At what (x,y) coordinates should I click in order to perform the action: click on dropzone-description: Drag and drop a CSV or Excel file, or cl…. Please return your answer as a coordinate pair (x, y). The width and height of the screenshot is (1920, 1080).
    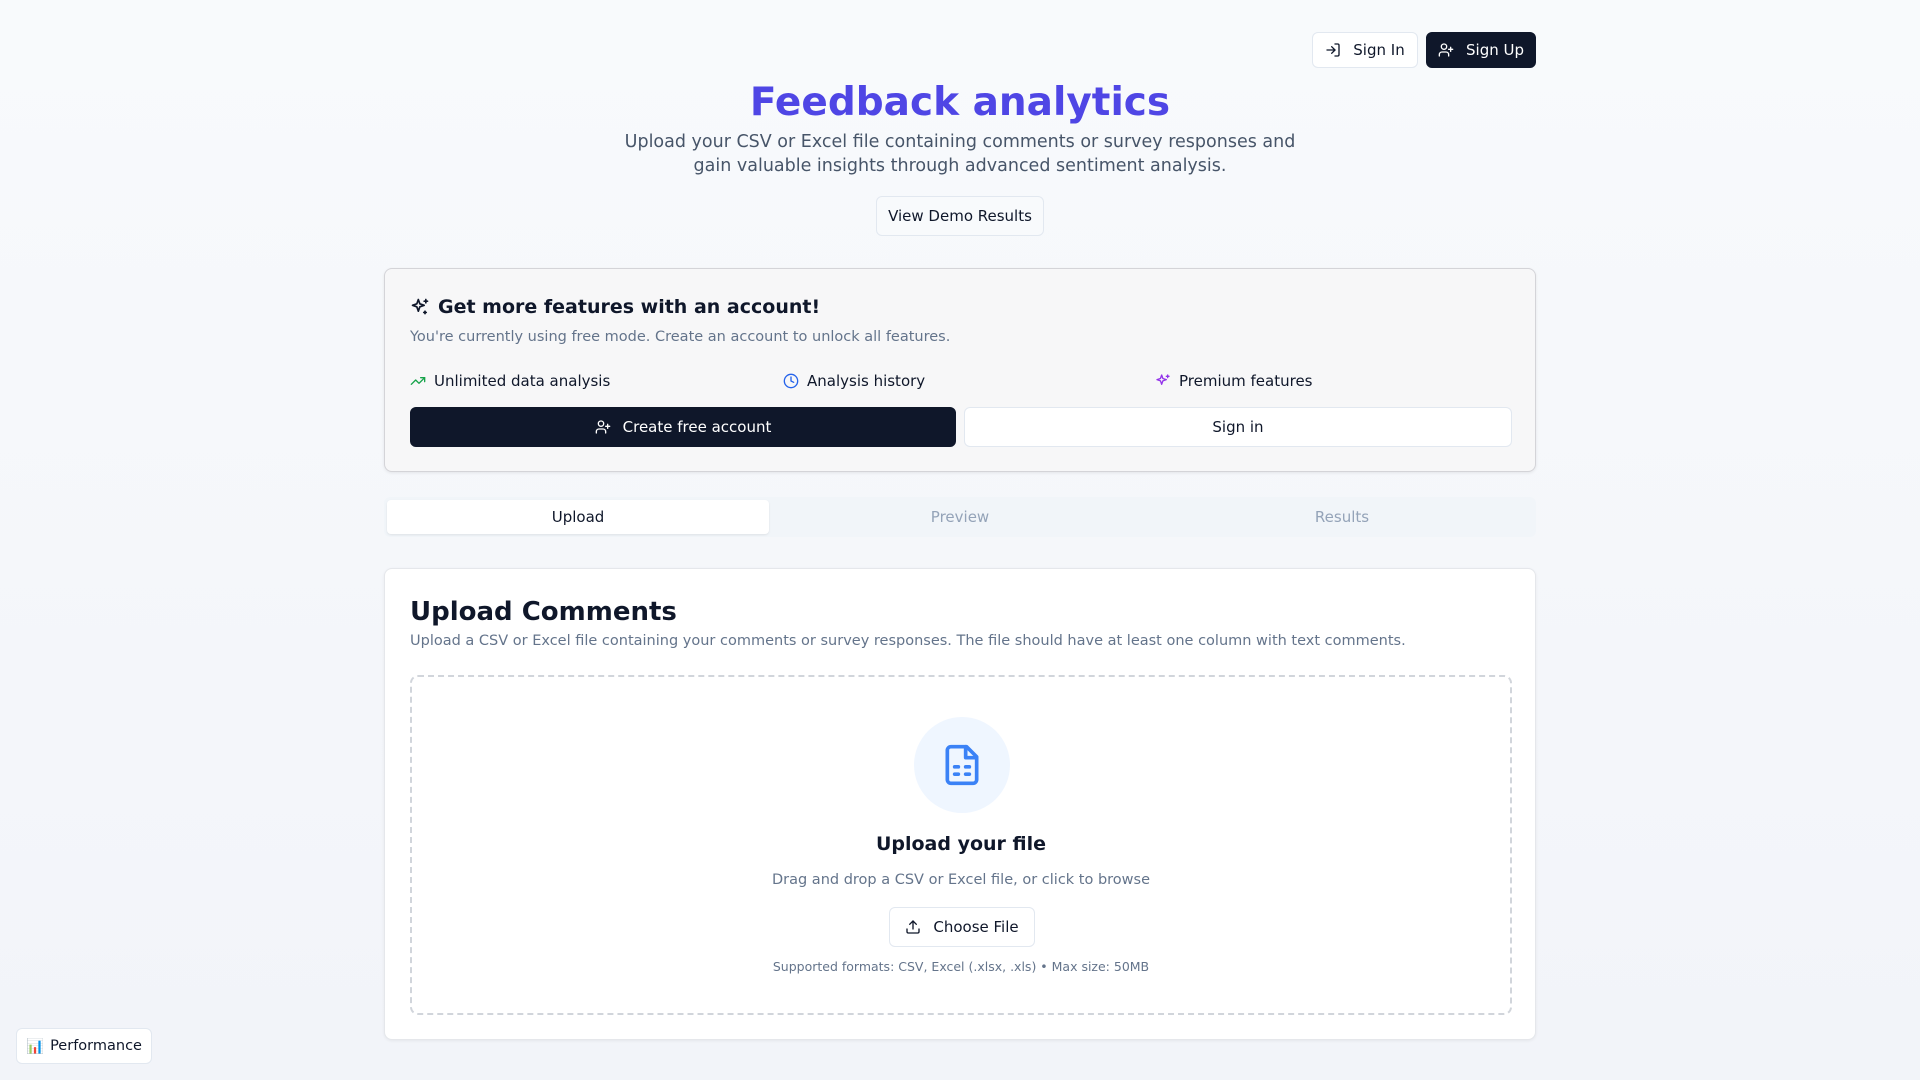
    Looking at the image, I should click on (961, 880).